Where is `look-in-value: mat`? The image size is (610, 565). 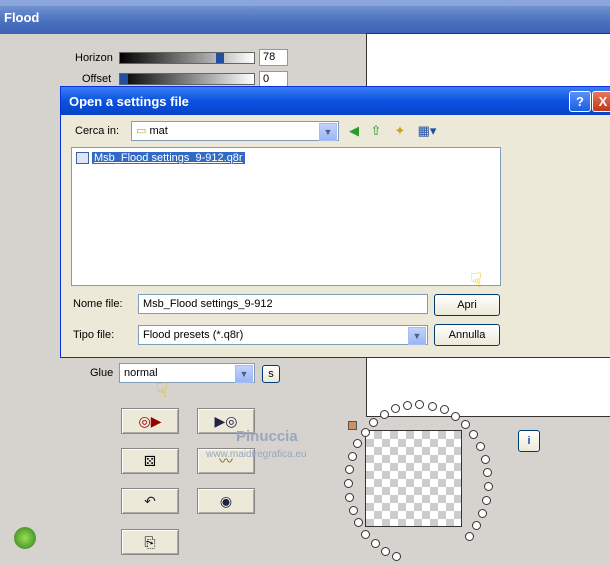
look-in-value: mat is located at coordinates (158, 131).